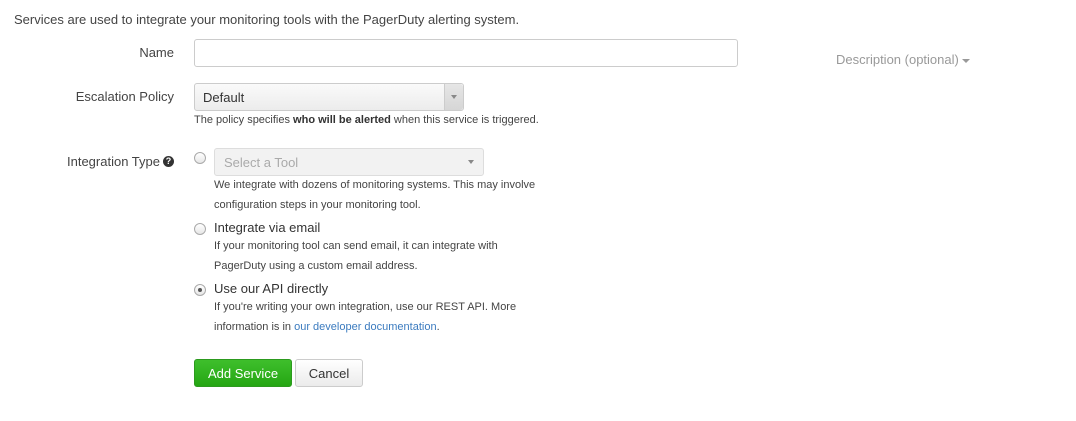  Describe the element at coordinates (329, 97) in the screenshot. I see `escalation-policy-select: Default` at that location.